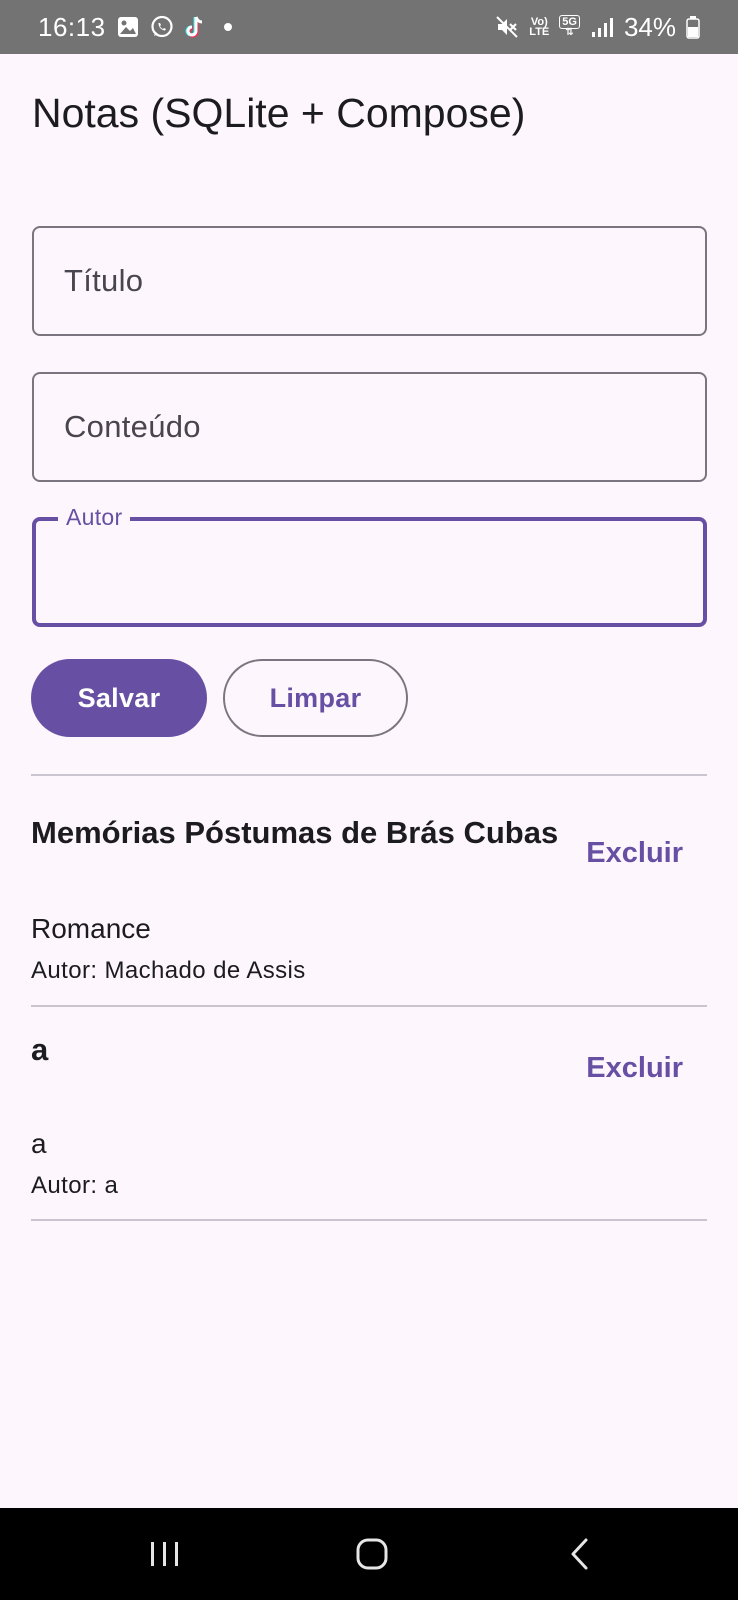 This screenshot has height=1600, width=738. I want to click on home-icon, so click(372, 1554).